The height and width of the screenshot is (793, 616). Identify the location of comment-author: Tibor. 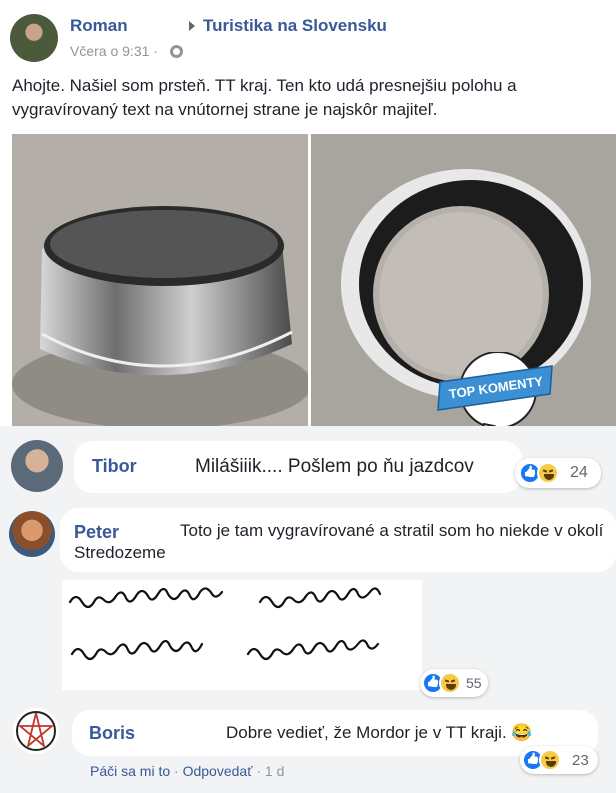
(114, 466).